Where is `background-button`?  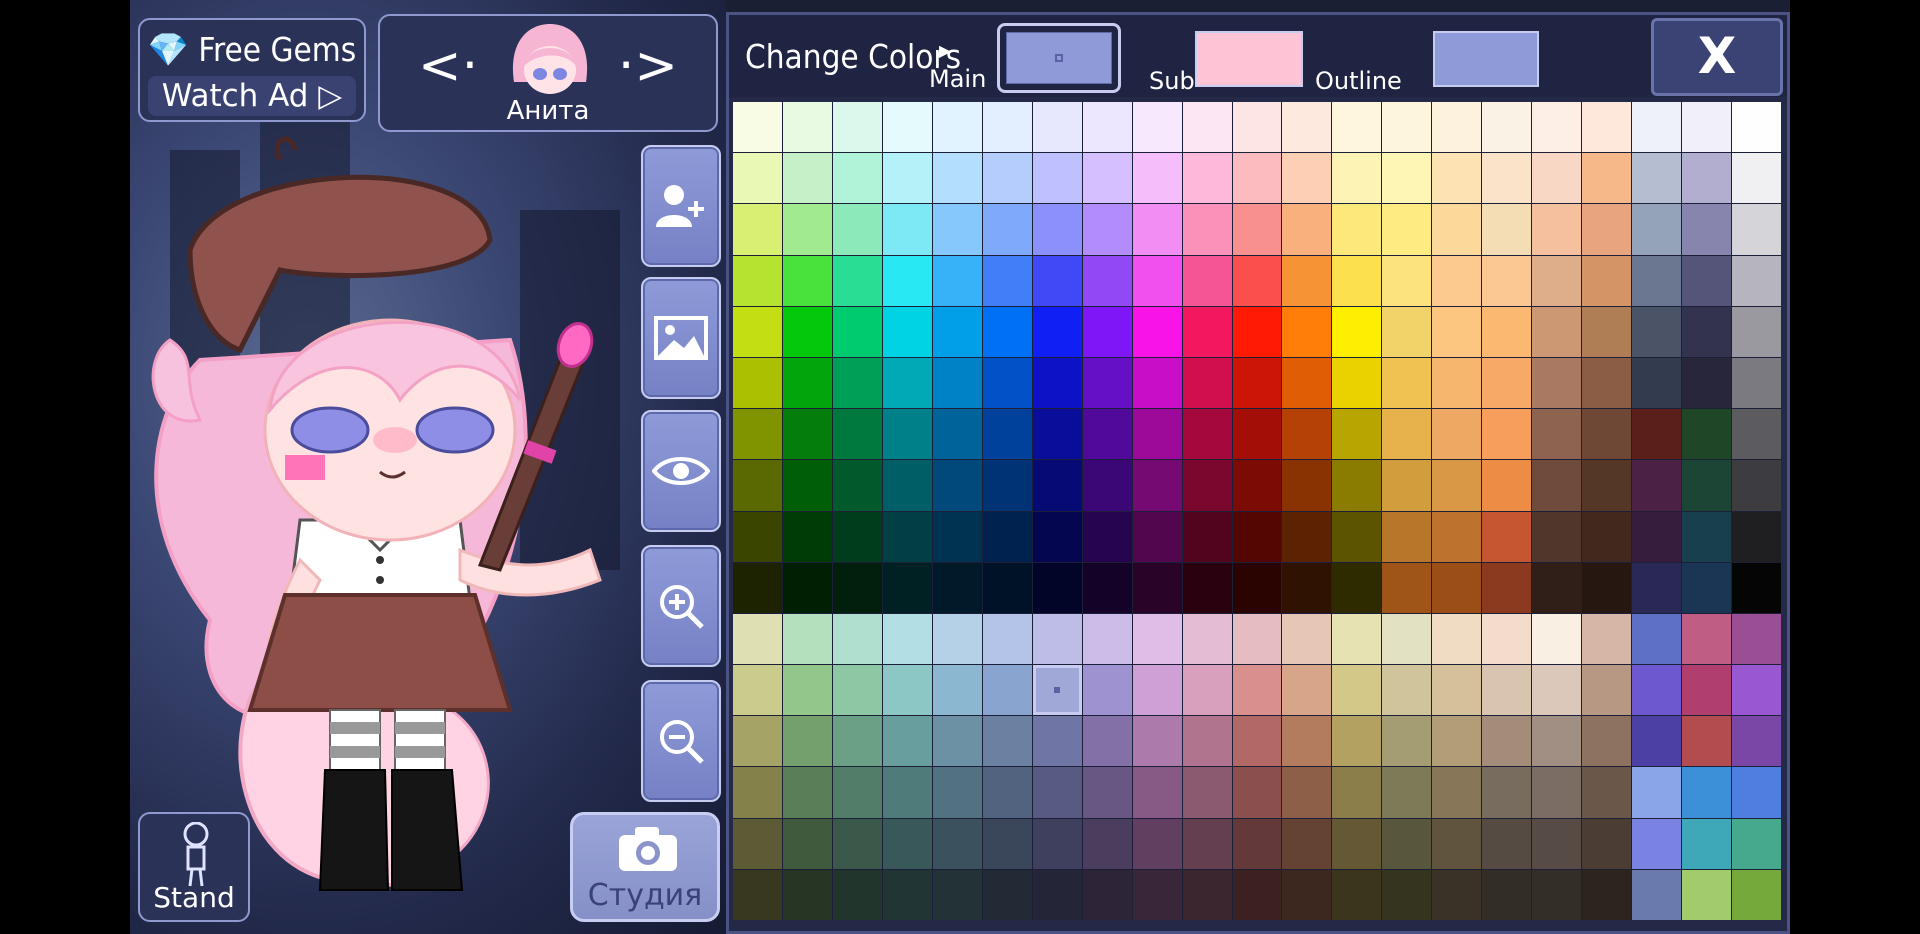 background-button is located at coordinates (681, 338).